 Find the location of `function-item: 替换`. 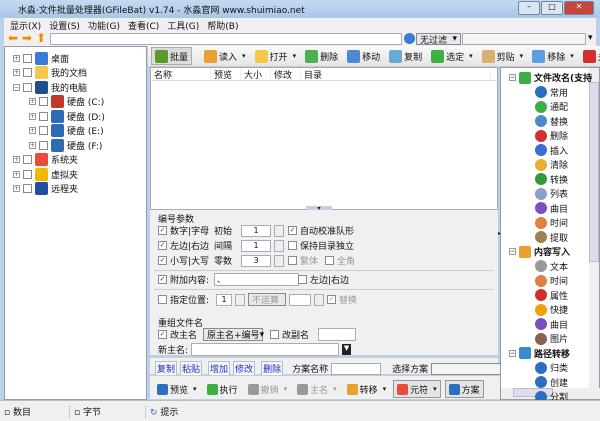

function-item: 替换 is located at coordinates (551, 121).